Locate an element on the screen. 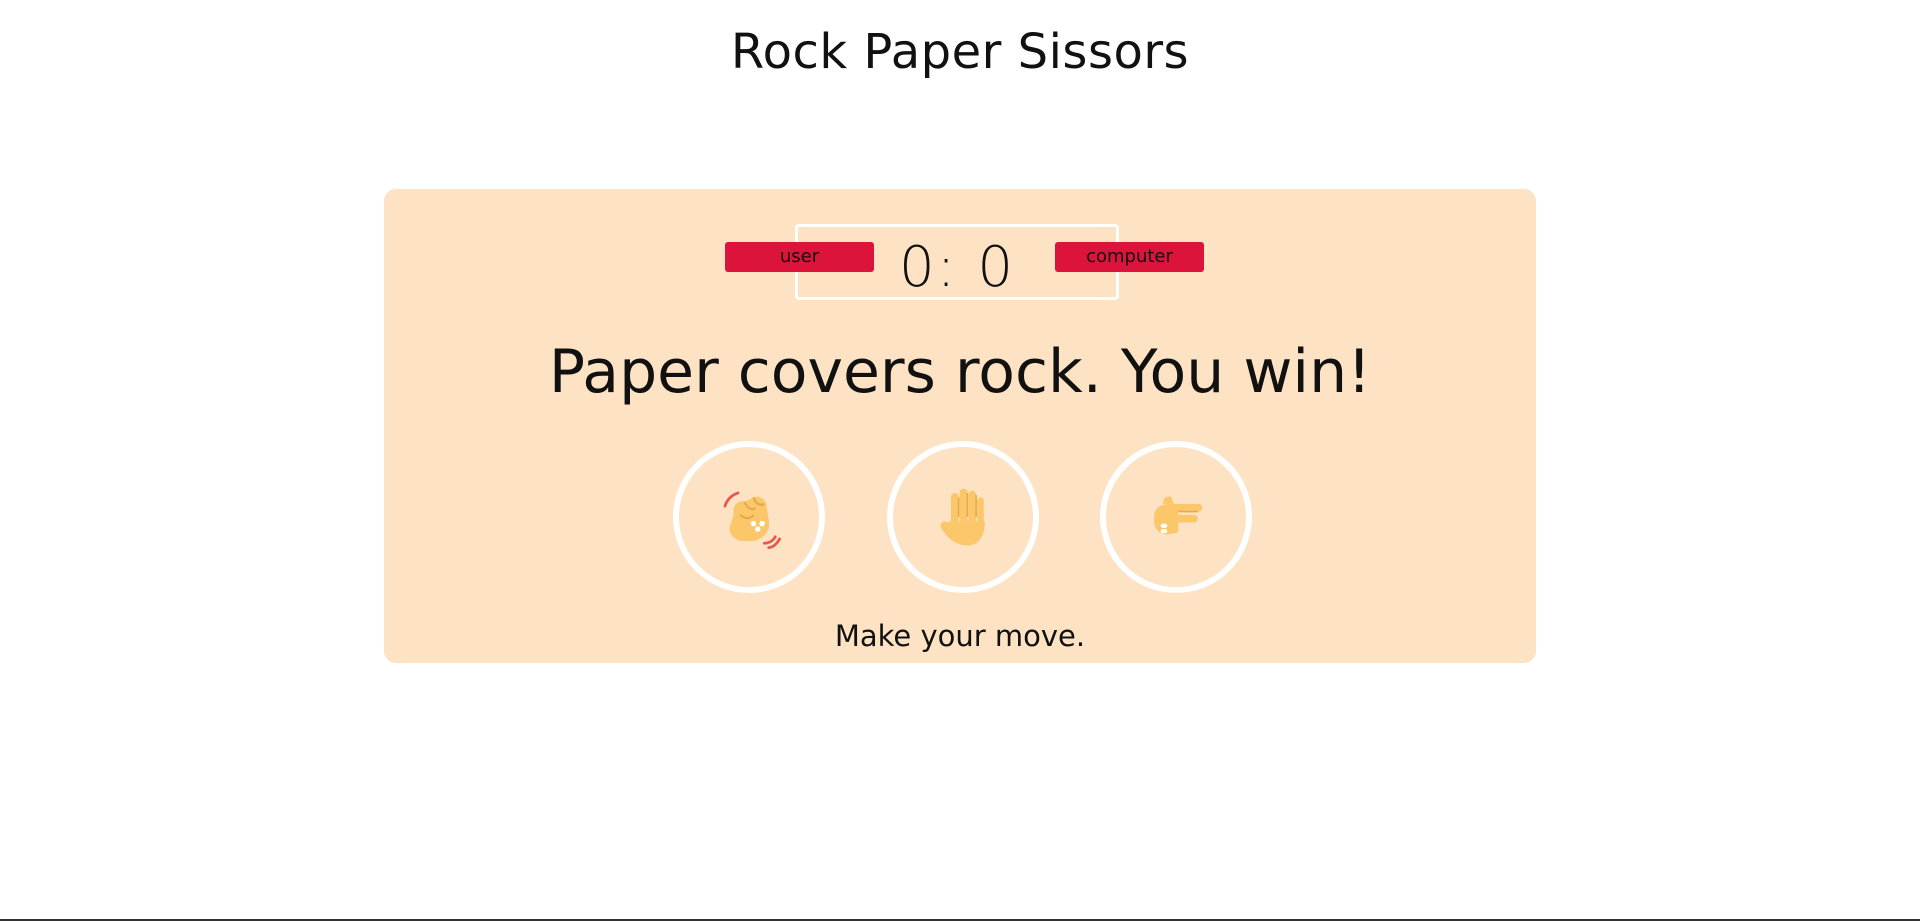 This screenshot has height=921, width=1920. scissors-hand-icon is located at coordinates (1178, 515).